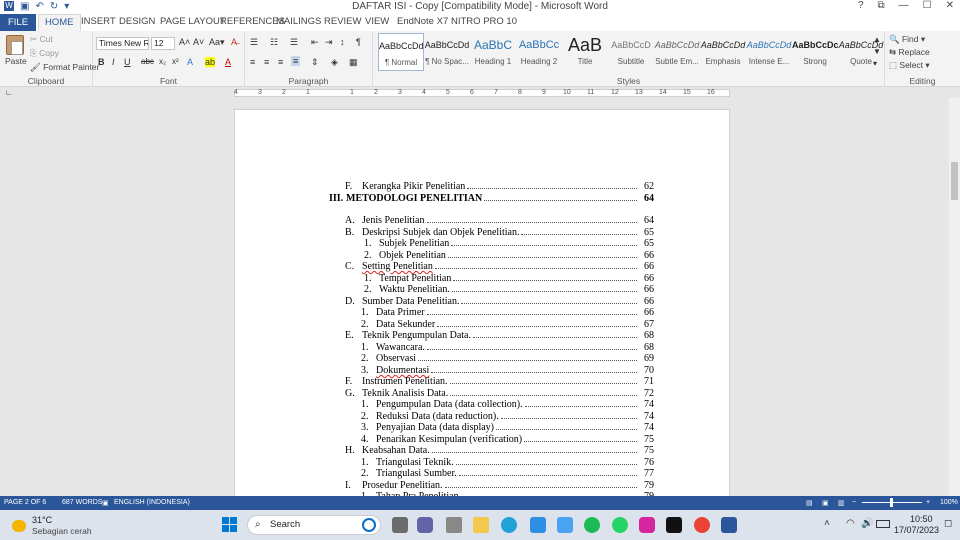  What do you see at coordinates (592, 525) in the screenshot?
I see `spotify-icon` at bounding box center [592, 525].